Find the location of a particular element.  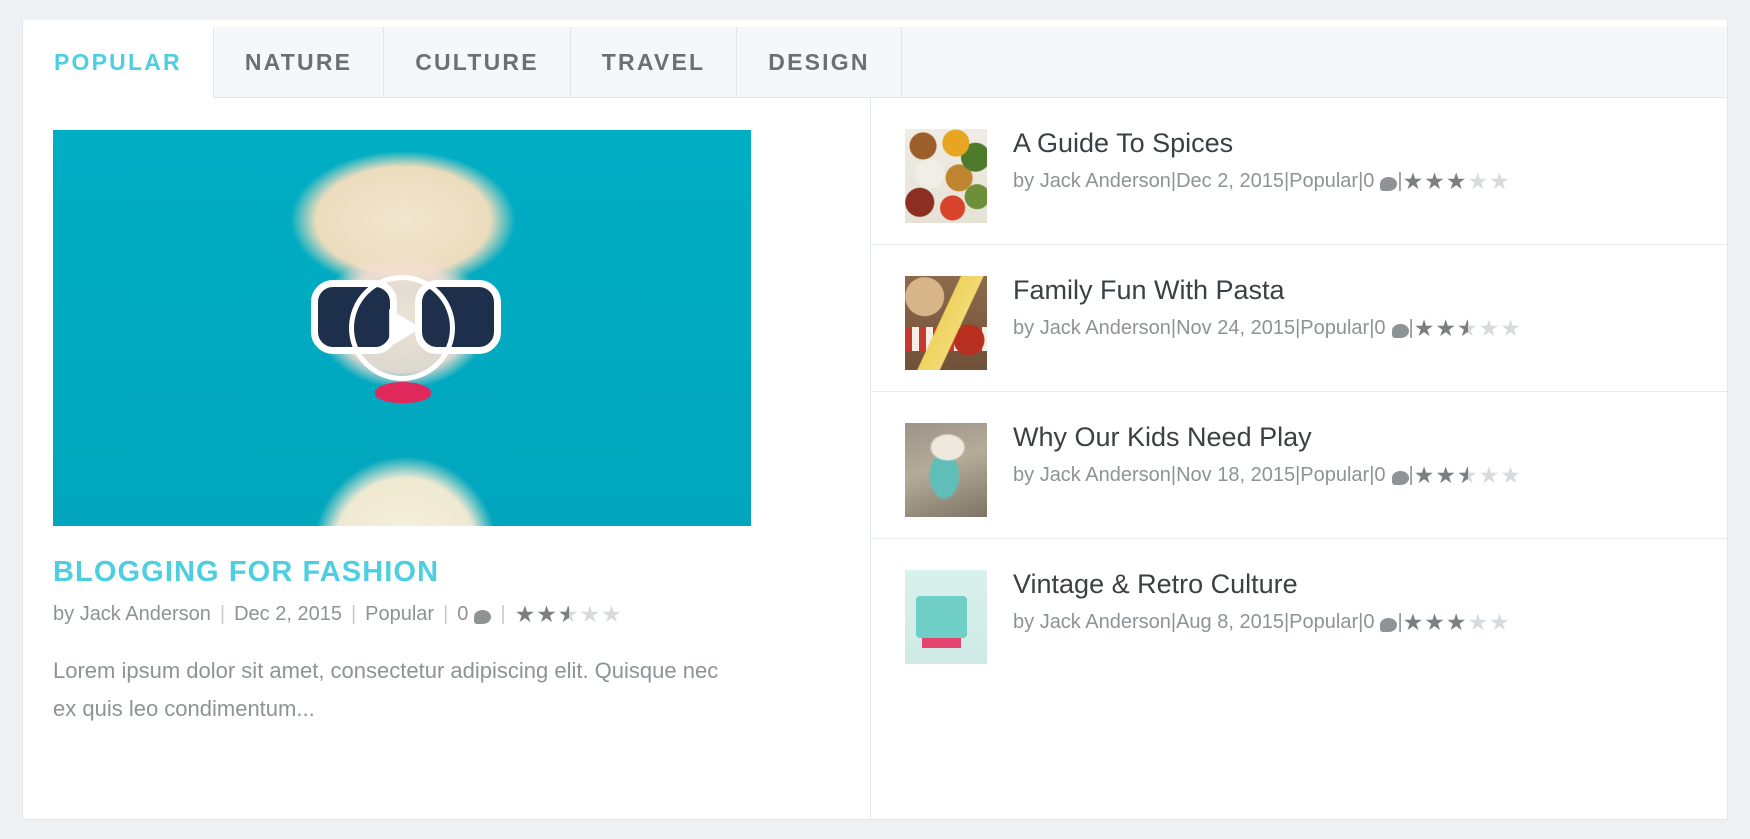

play-icon is located at coordinates (402, 328).